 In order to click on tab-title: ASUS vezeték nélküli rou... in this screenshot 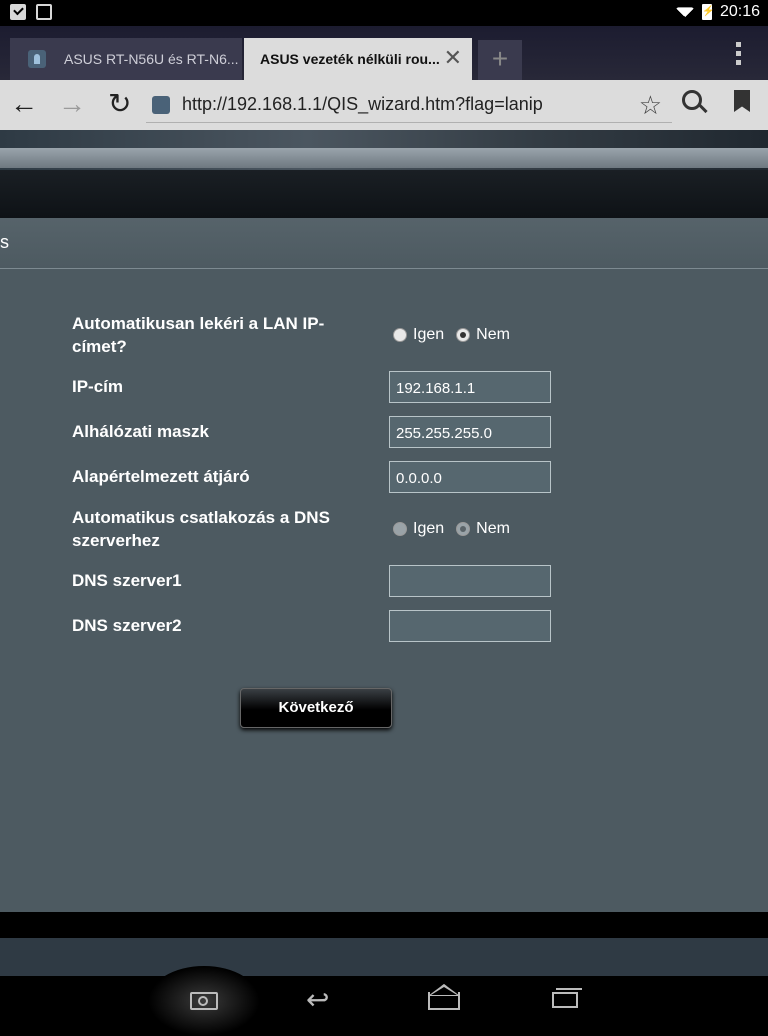, I will do `click(350, 59)`.